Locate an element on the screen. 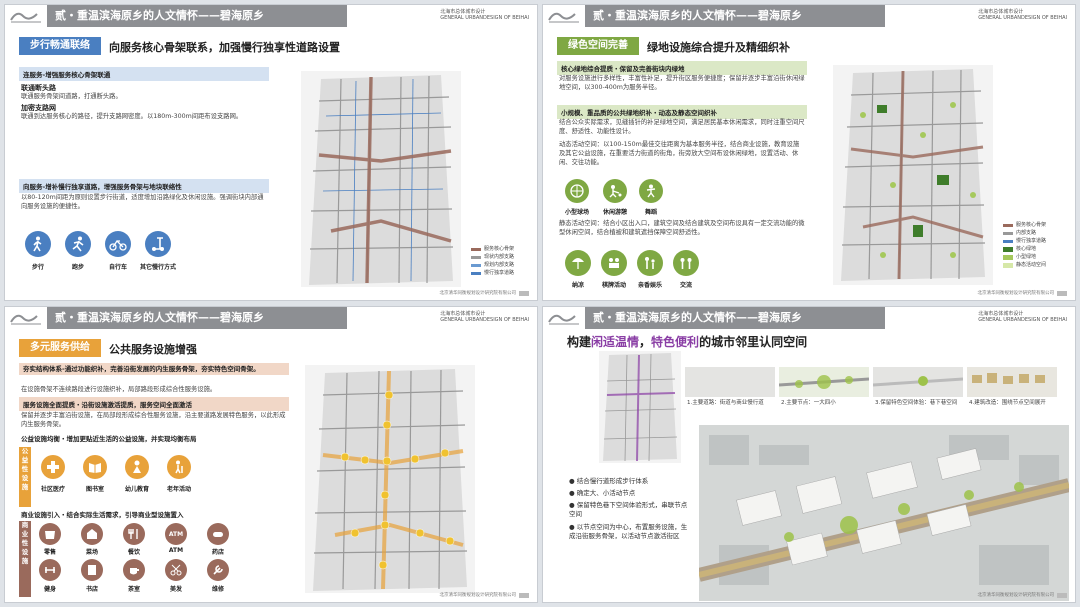  icon-label: 零售 is located at coordinates (49, 552).